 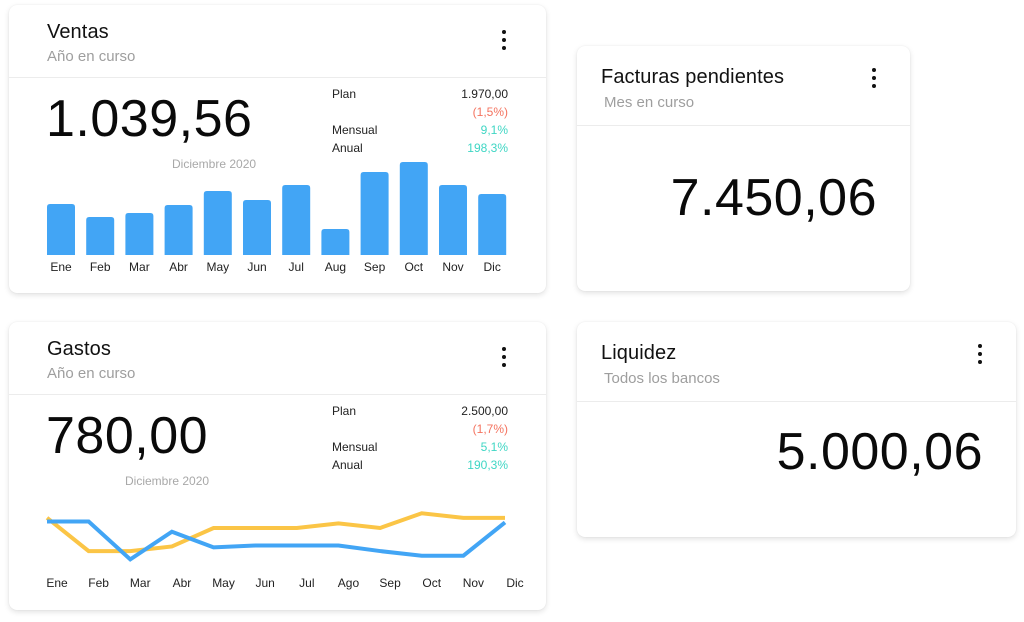 I want to click on bar-mar, so click(x=139, y=234).